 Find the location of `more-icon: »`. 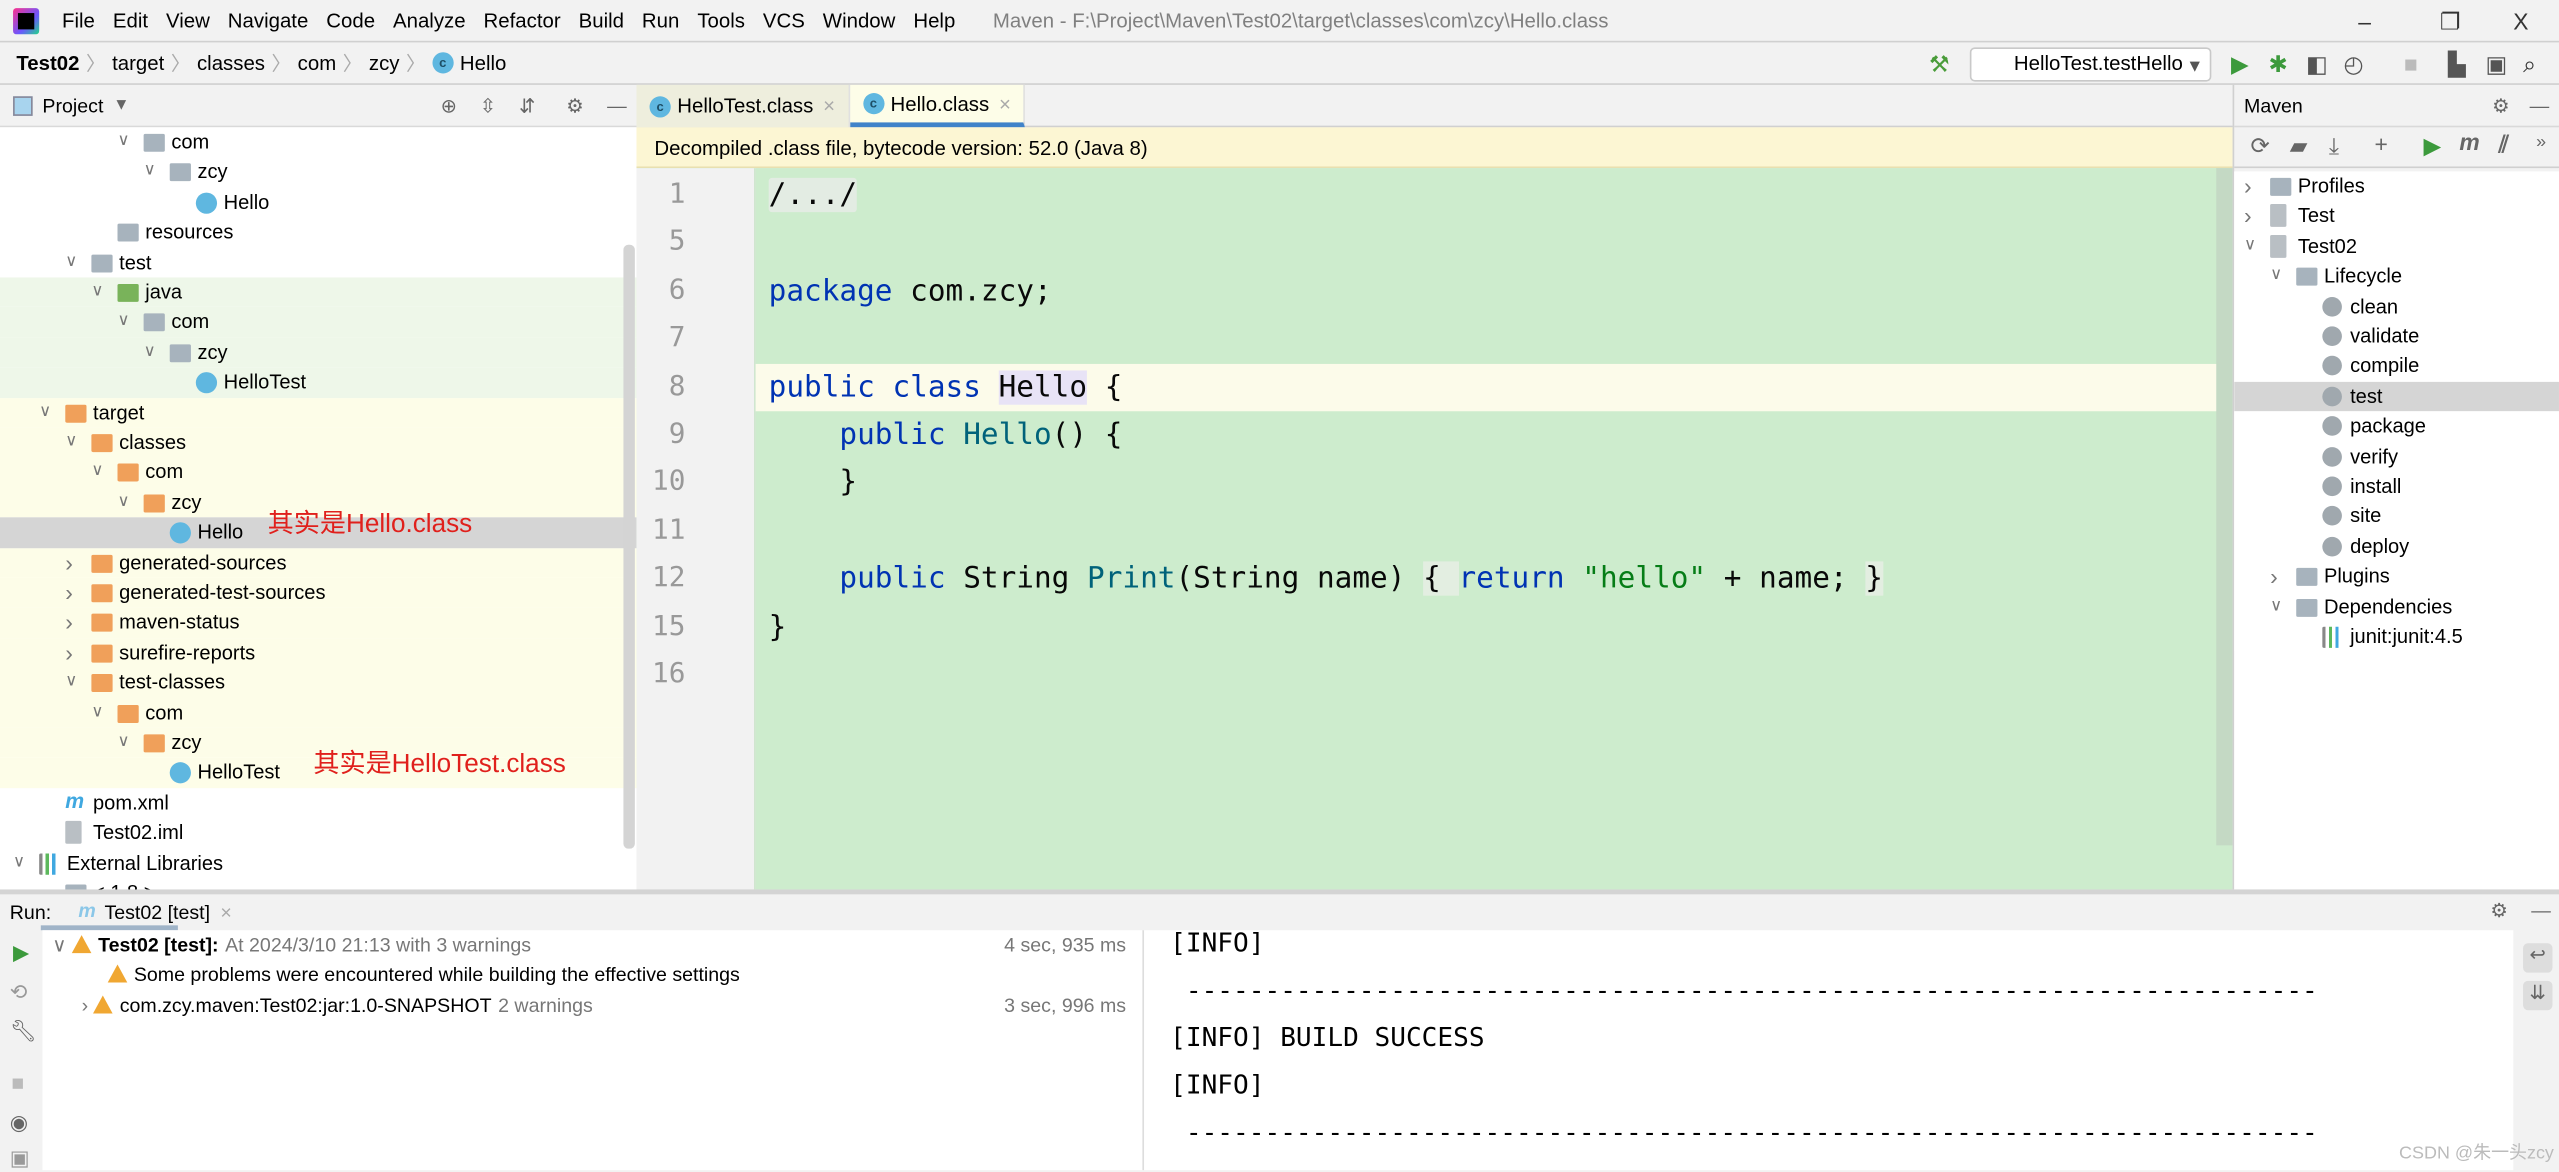

more-icon: » is located at coordinates (2541, 142).